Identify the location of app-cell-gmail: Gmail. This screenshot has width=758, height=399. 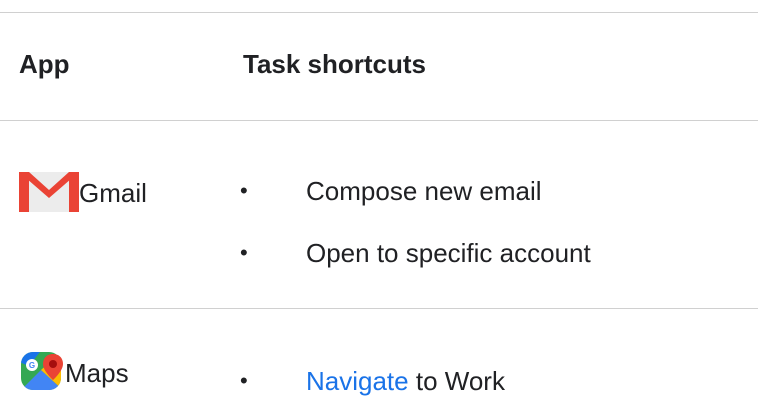
(83, 192).